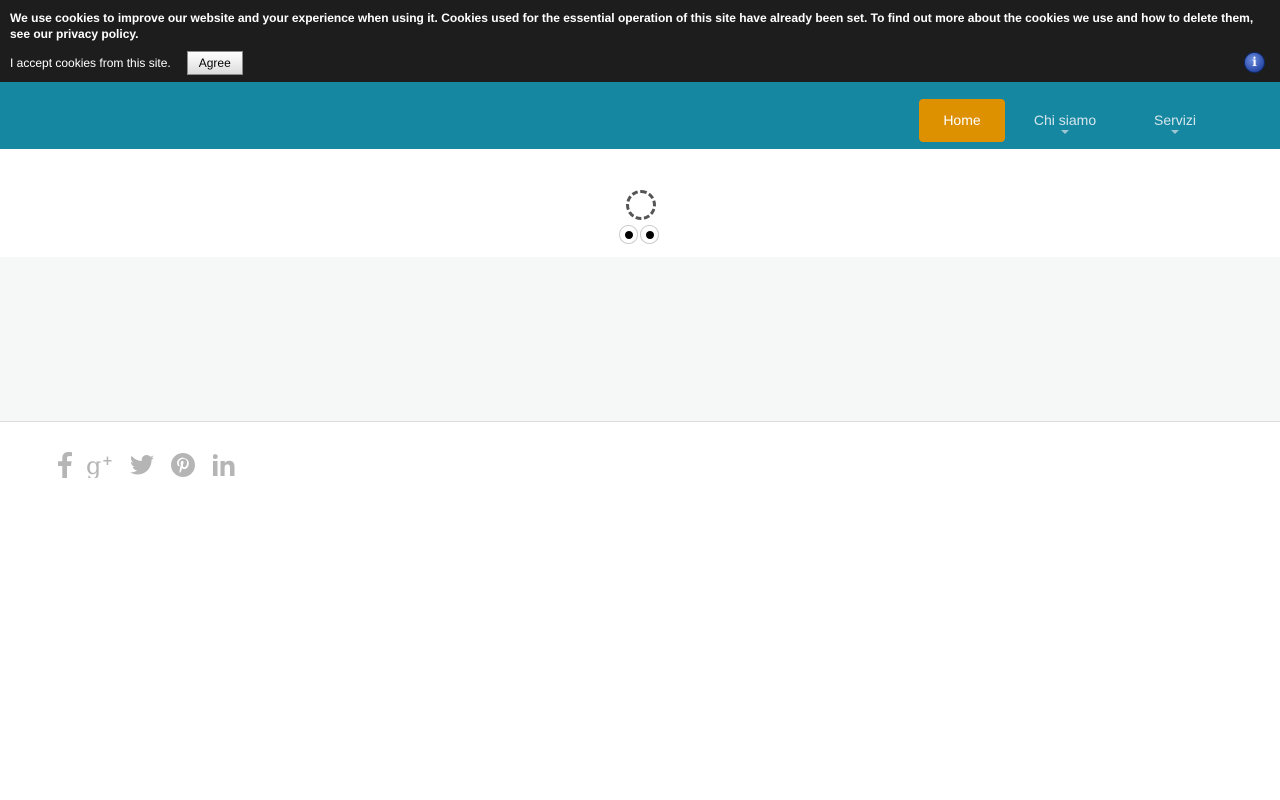 This screenshot has height=800, width=1280. What do you see at coordinates (90, 63) in the screenshot?
I see `cookie-accept-text: I accept cookies from this site.` at bounding box center [90, 63].